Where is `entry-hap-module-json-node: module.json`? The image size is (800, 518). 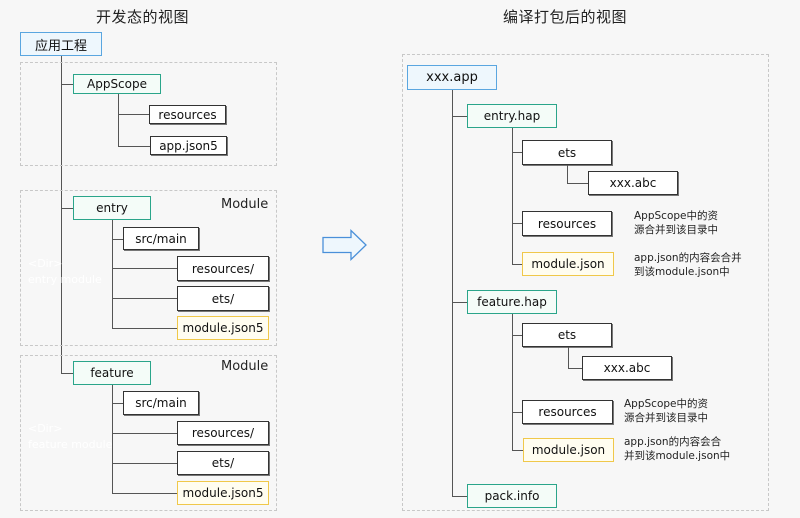 entry-hap-module-json-node: module.json is located at coordinates (568, 264).